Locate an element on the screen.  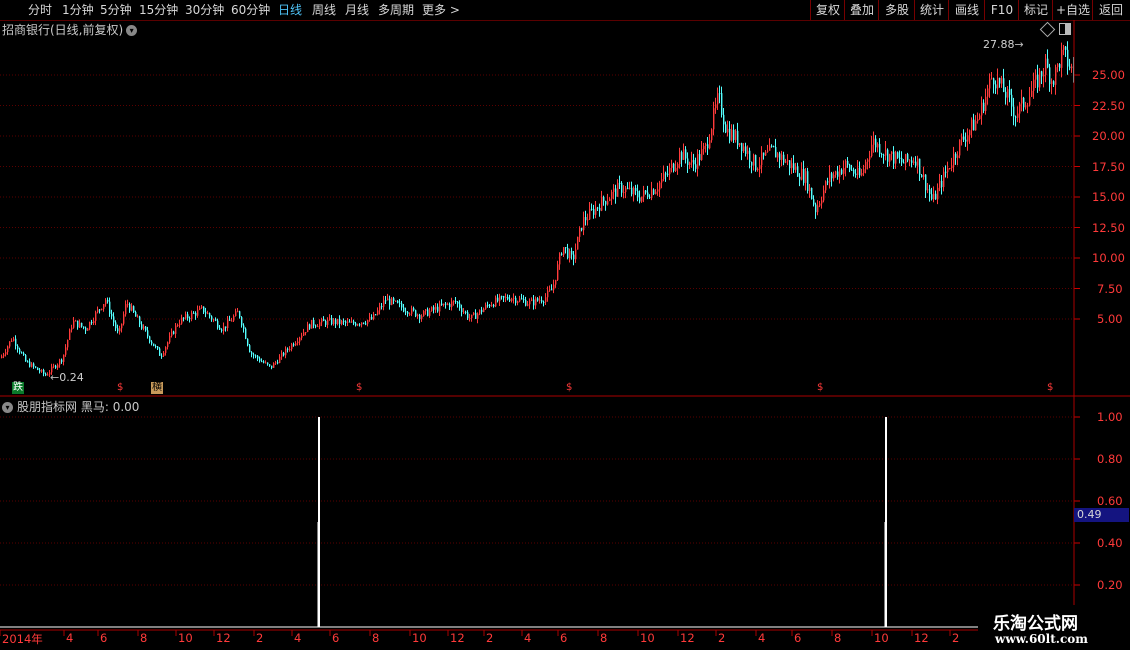
back-button: 返回 is located at coordinates (1110, 10).